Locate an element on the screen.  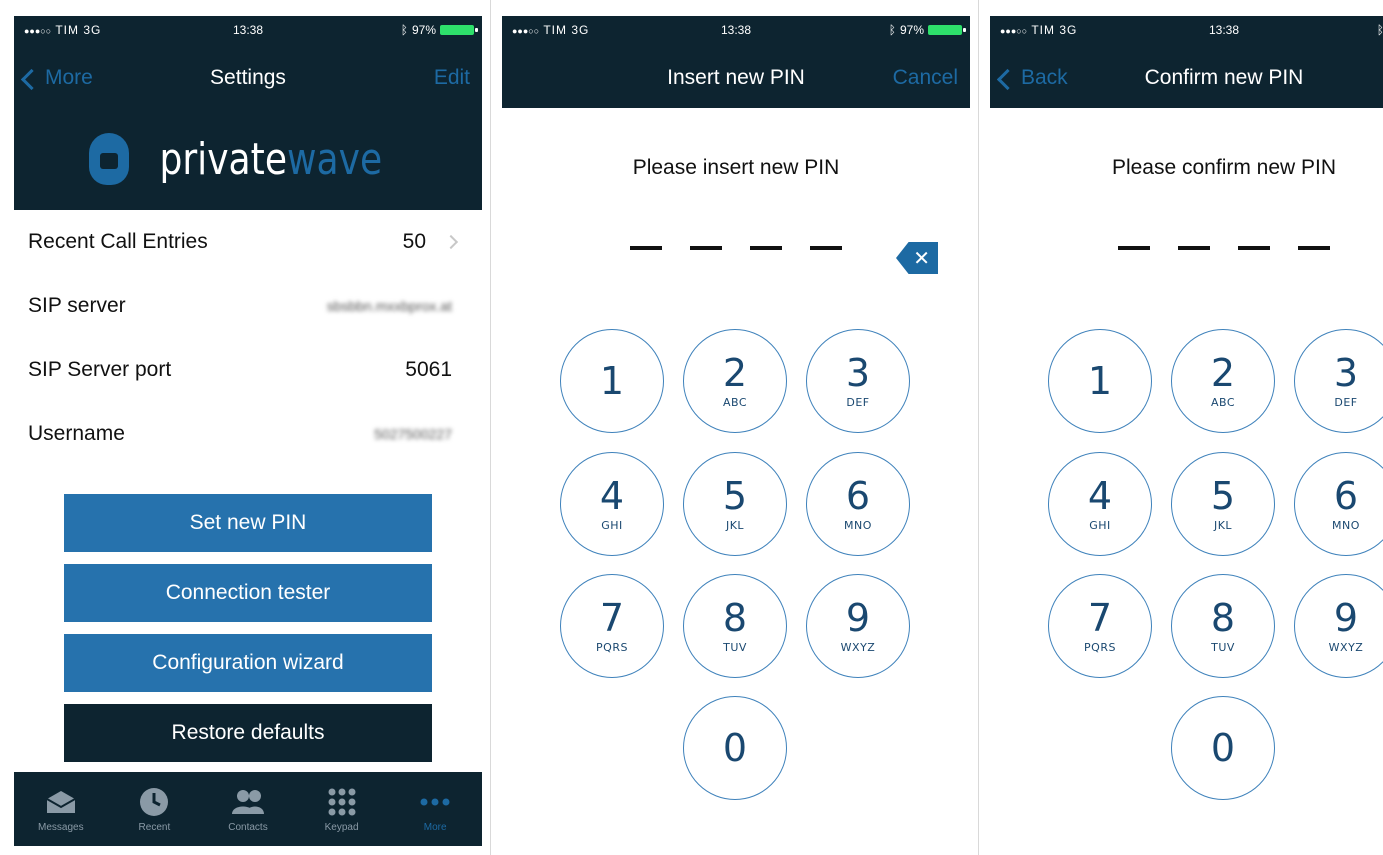
tab-recent: Recent is located at coordinates (154, 809).